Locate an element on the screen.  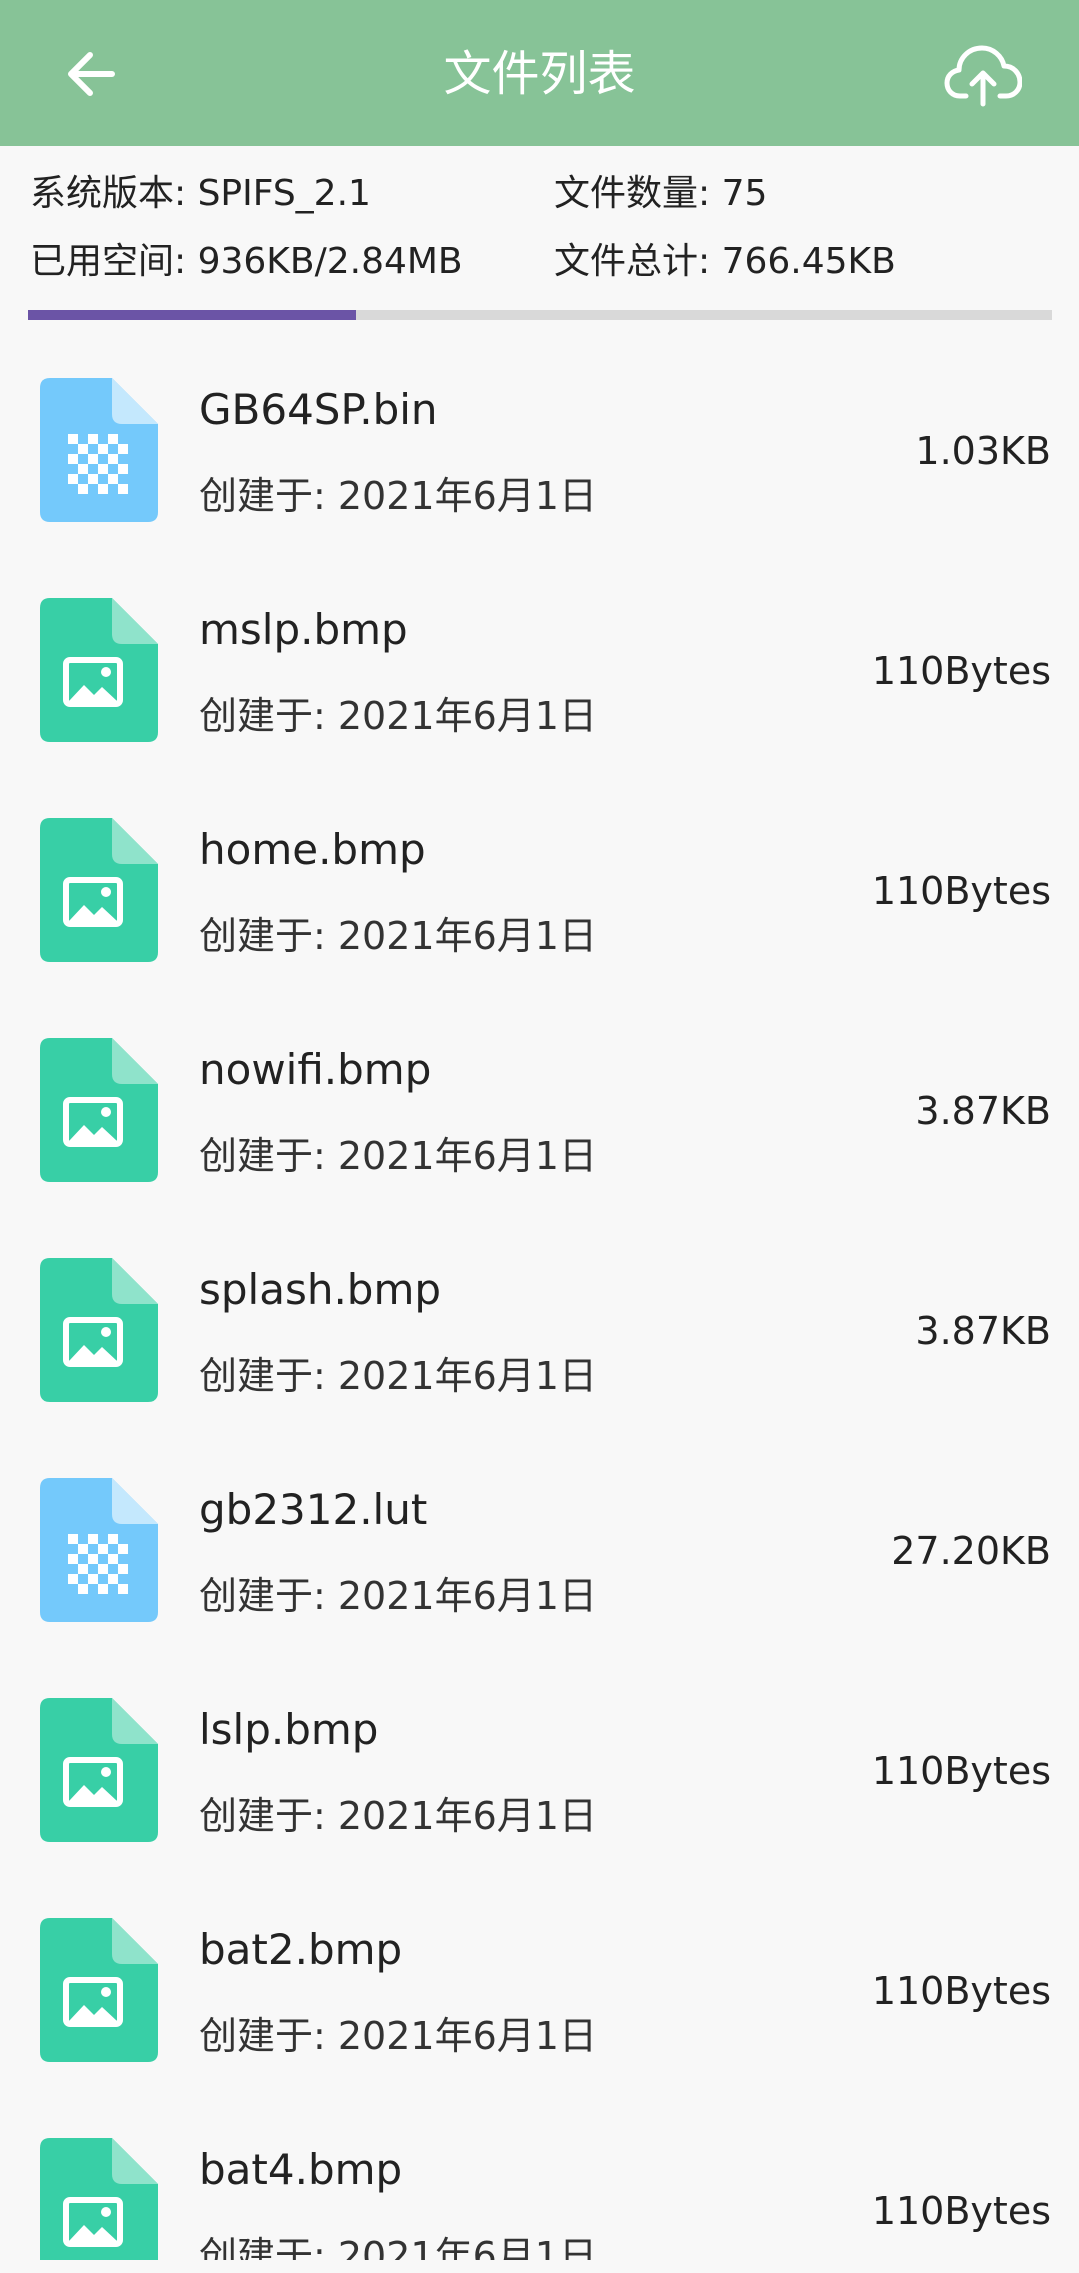
file-name: bat2.bmp is located at coordinates (301, 1949).